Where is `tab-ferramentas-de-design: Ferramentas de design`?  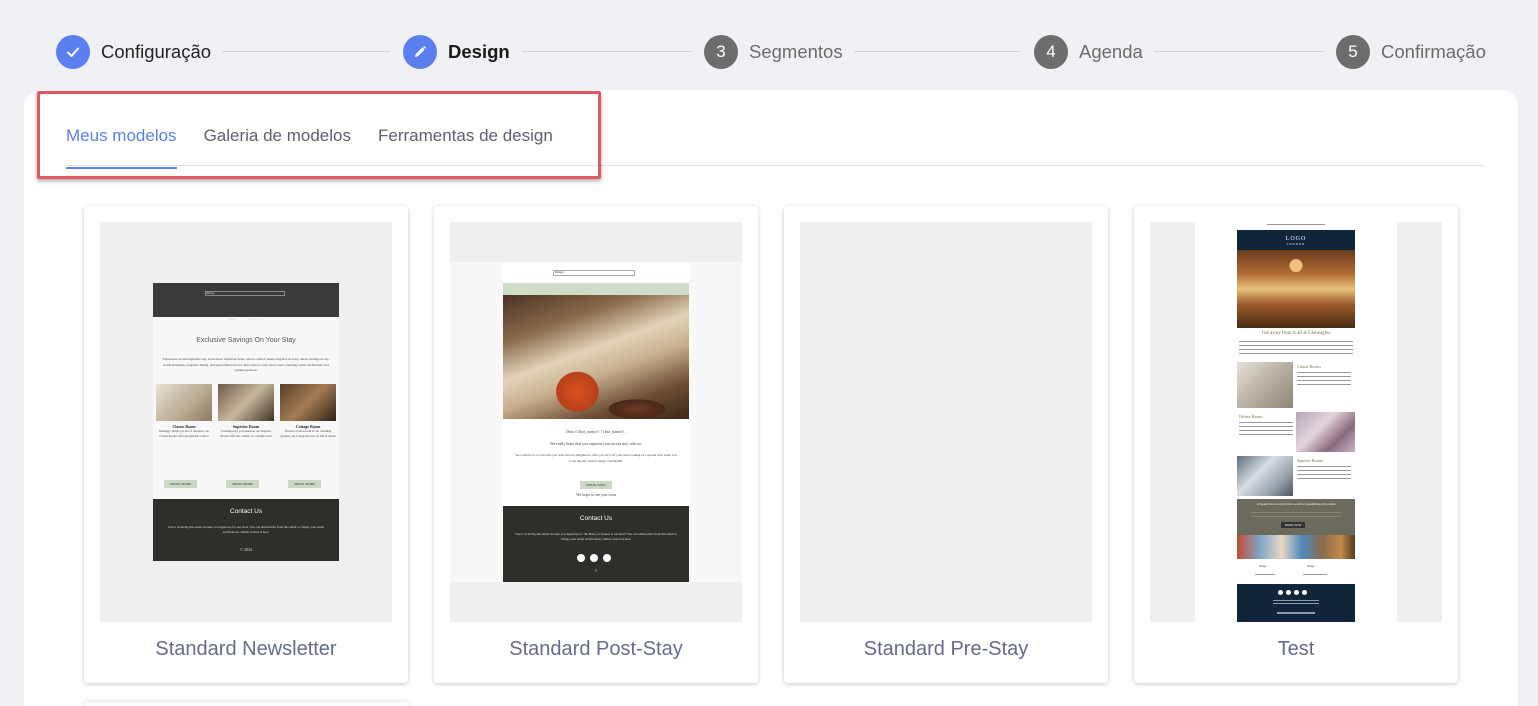 tab-ferramentas-de-design: Ferramentas de design is located at coordinates (465, 140).